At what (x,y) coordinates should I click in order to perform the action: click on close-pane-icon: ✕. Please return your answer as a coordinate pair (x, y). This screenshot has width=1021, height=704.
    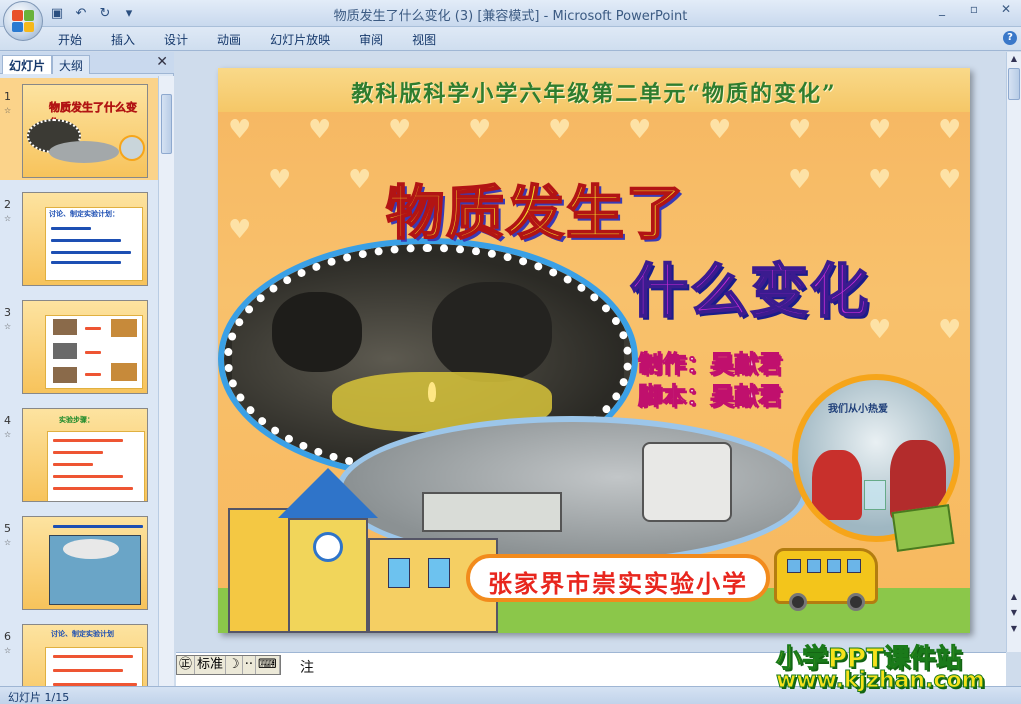
    Looking at the image, I should click on (162, 62).